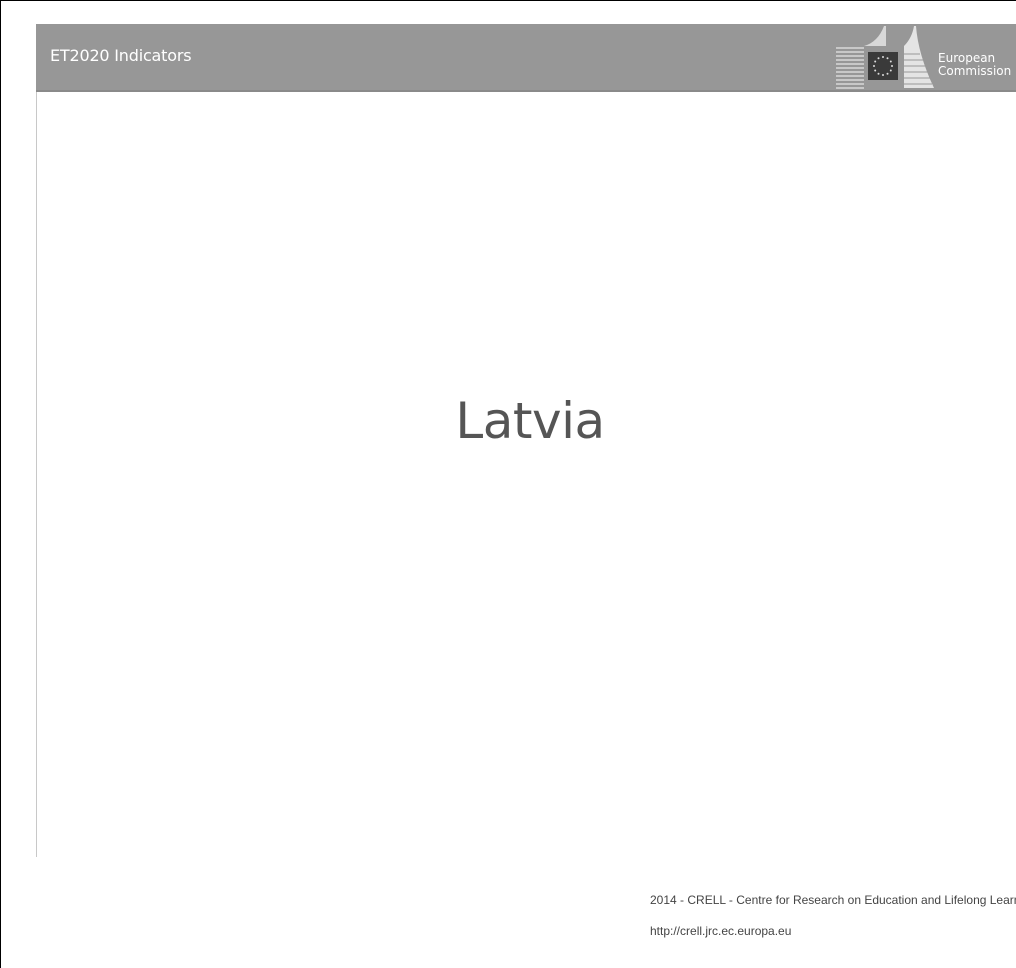 This screenshot has width=1016, height=968. I want to click on european-commission-logo-icon, so click(885, 57).